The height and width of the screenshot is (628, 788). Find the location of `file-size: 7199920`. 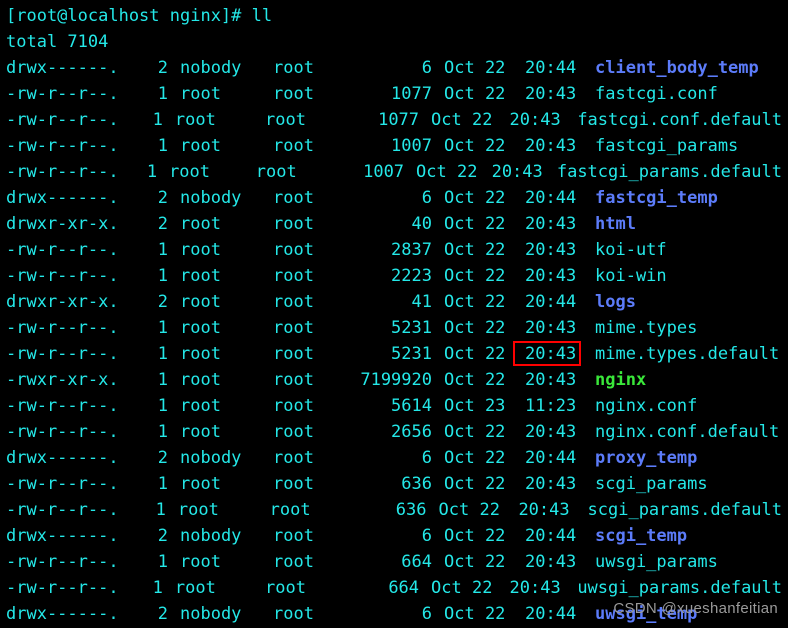

file-size: 7199920 is located at coordinates (396, 380).